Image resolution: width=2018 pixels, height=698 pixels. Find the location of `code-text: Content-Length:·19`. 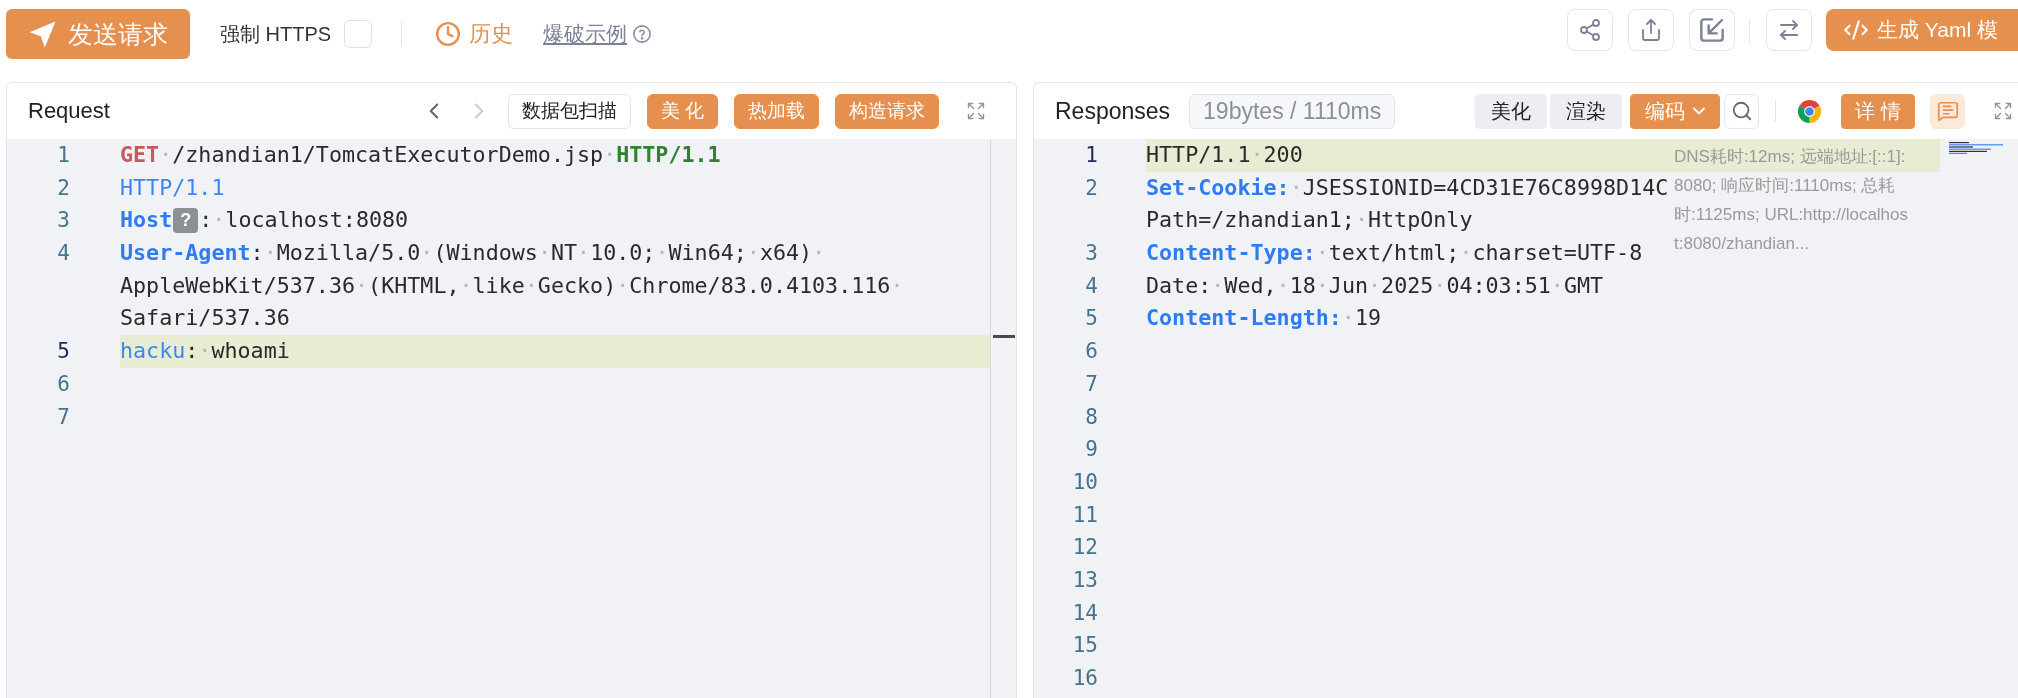

code-text: Content-Length:·19 is located at coordinates (1264, 318).